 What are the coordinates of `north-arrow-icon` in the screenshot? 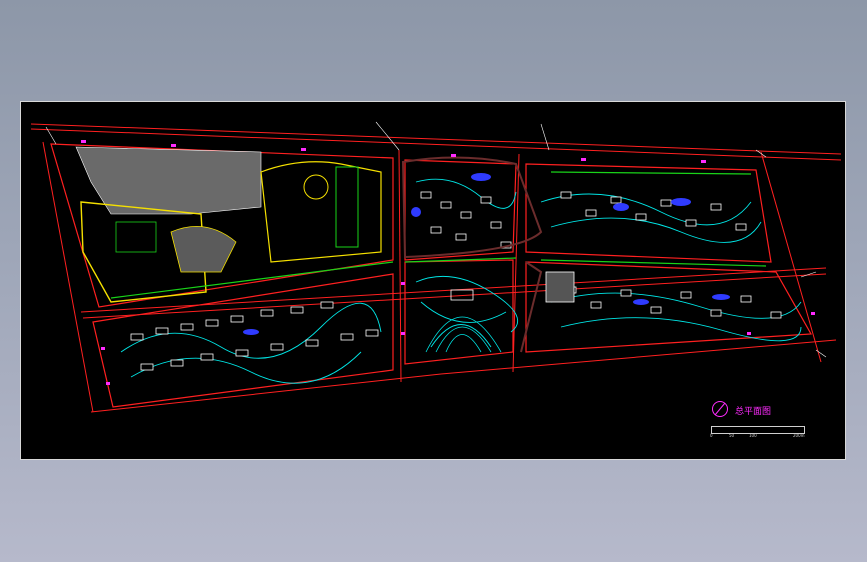 It's located at (720, 409).